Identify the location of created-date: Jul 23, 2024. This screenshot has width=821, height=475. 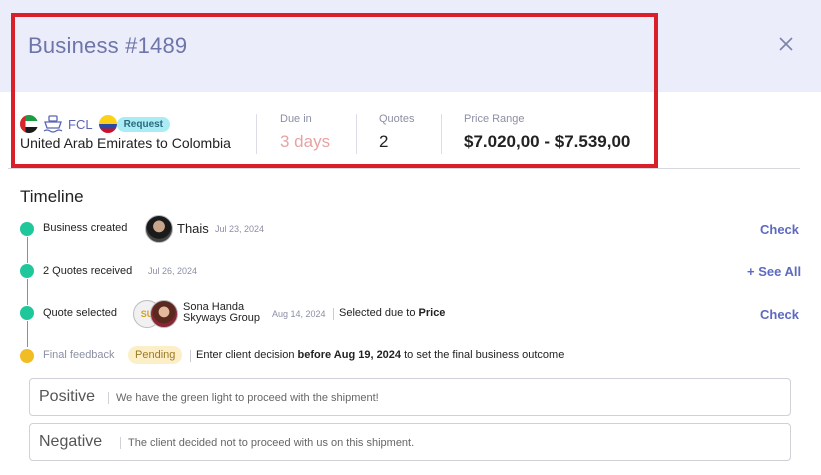
(240, 229).